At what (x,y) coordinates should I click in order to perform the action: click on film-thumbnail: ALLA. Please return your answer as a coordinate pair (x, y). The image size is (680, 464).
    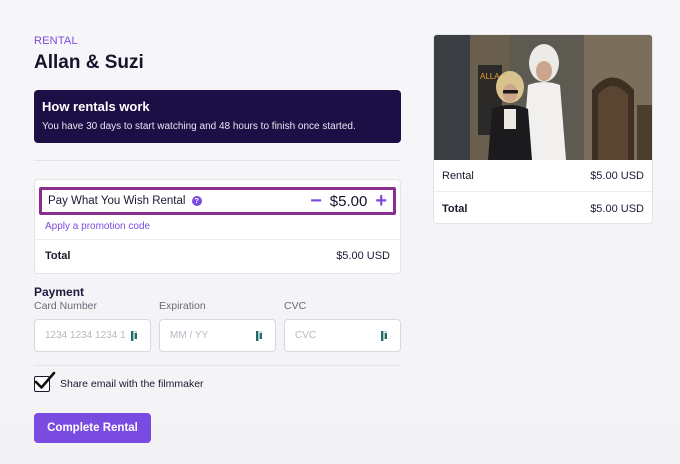
    Looking at the image, I should click on (543, 97).